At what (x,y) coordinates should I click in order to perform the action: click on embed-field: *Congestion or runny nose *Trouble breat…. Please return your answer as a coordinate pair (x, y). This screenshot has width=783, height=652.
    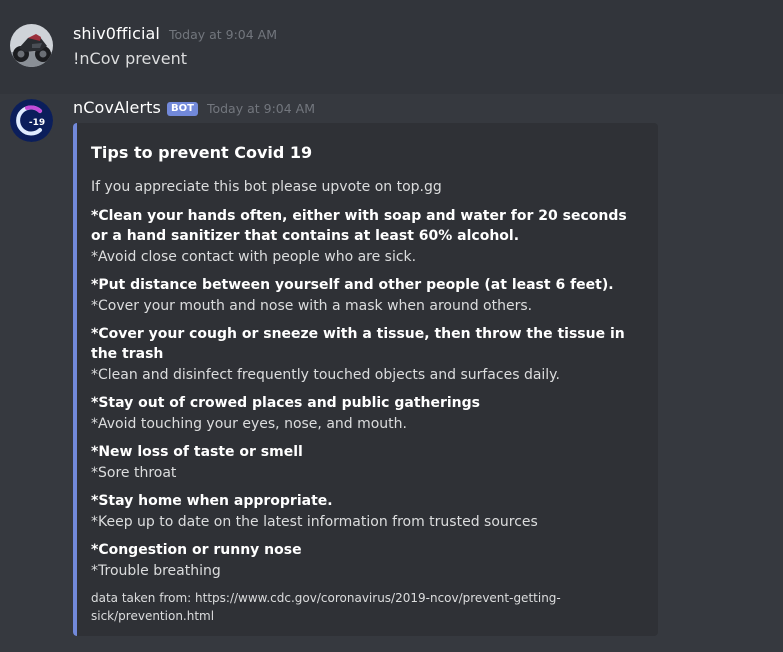
    Looking at the image, I should click on (366, 561).